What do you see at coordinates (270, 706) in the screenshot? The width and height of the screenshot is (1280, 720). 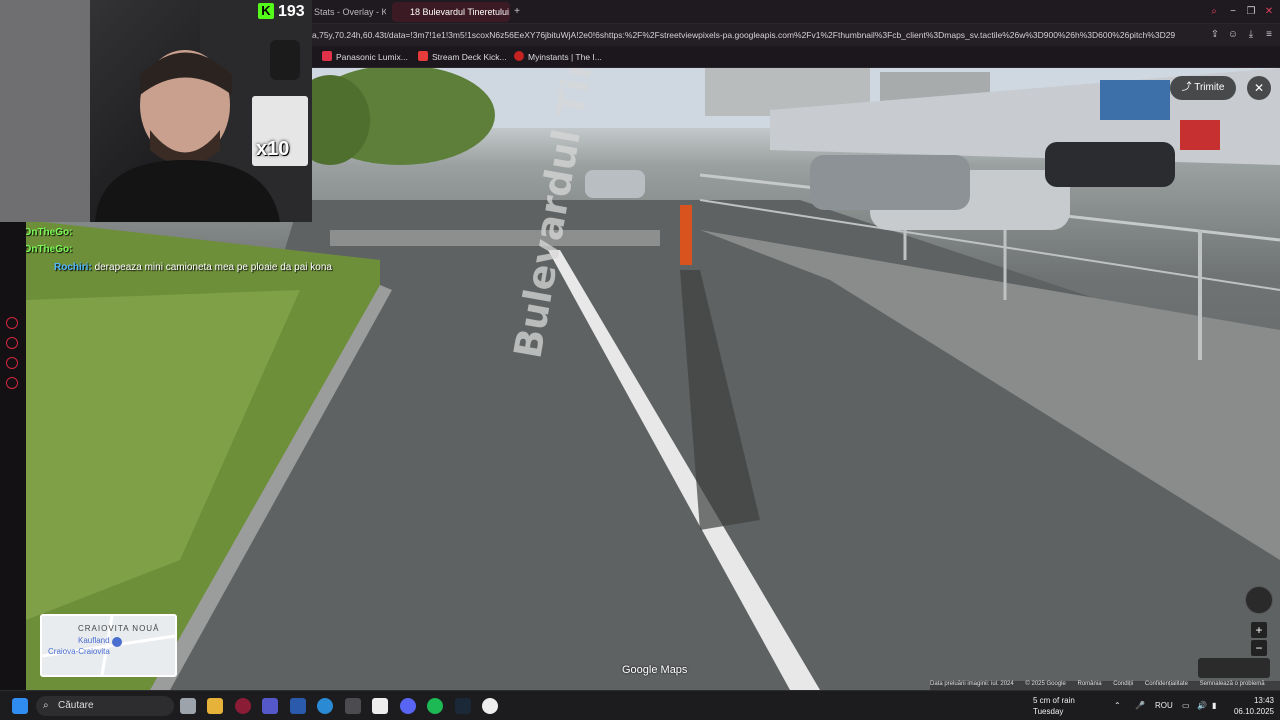 I see `teams-icon` at bounding box center [270, 706].